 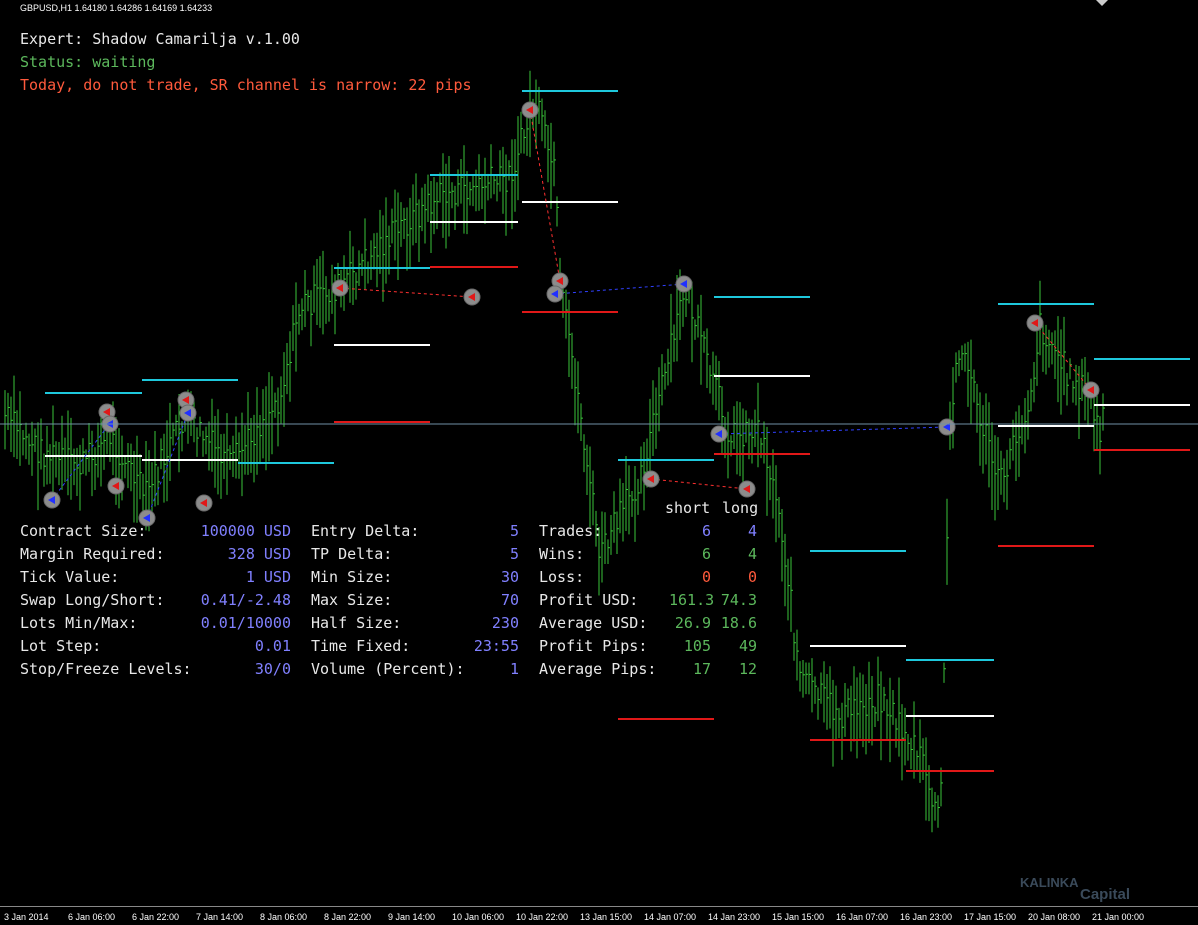 I want to click on stats-short-value: 105, so click(x=697, y=646).